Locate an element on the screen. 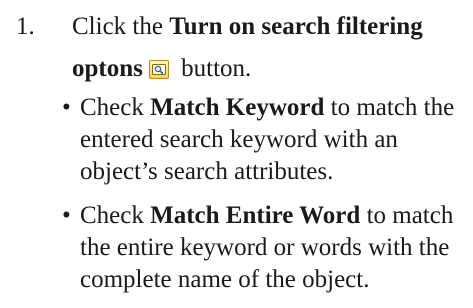 Image resolution: width=473 pixels, height=308 pixels. step-suffix: button. is located at coordinates (213, 68).